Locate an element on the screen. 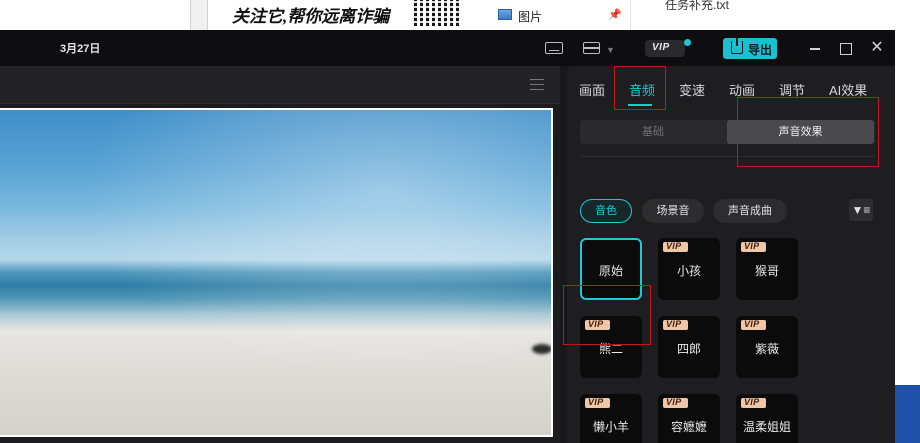  voice-card-bear: VIP 熊二 is located at coordinates (611, 347).